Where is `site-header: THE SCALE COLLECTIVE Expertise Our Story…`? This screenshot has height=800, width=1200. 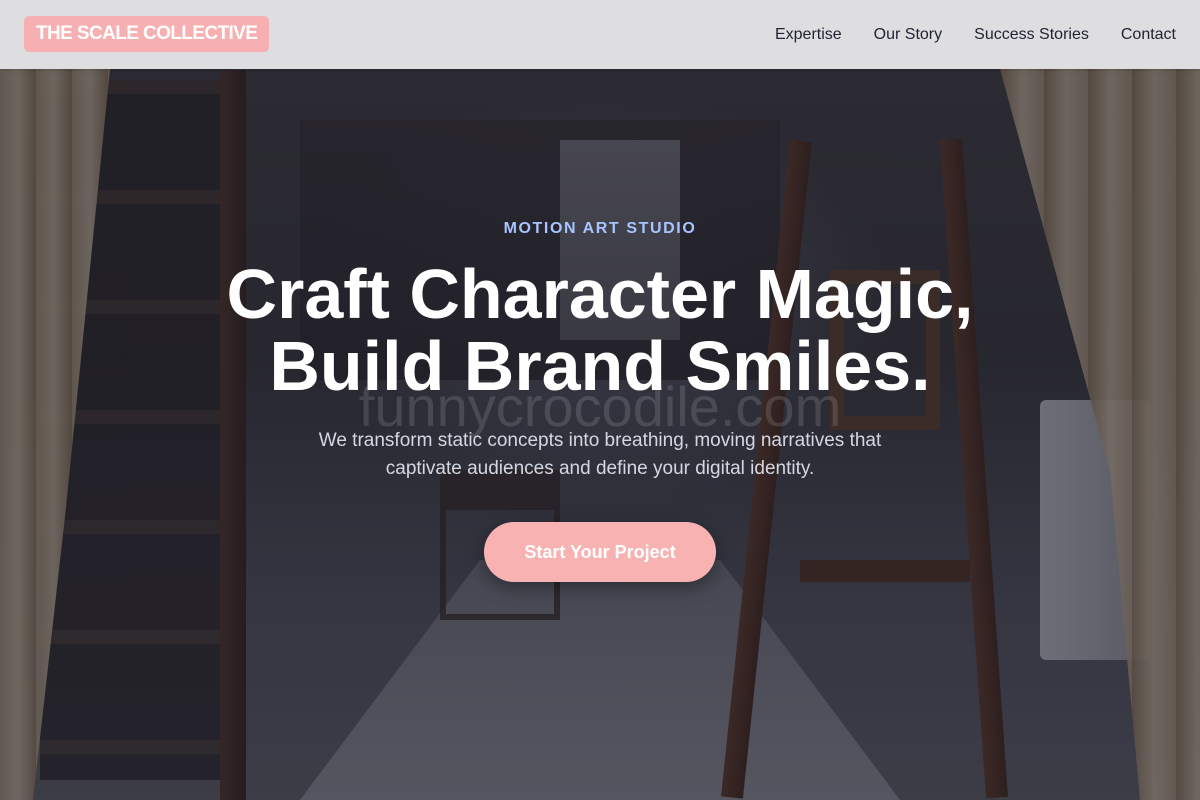 site-header: THE SCALE COLLECTIVE Expertise Our Story… is located at coordinates (600, 34).